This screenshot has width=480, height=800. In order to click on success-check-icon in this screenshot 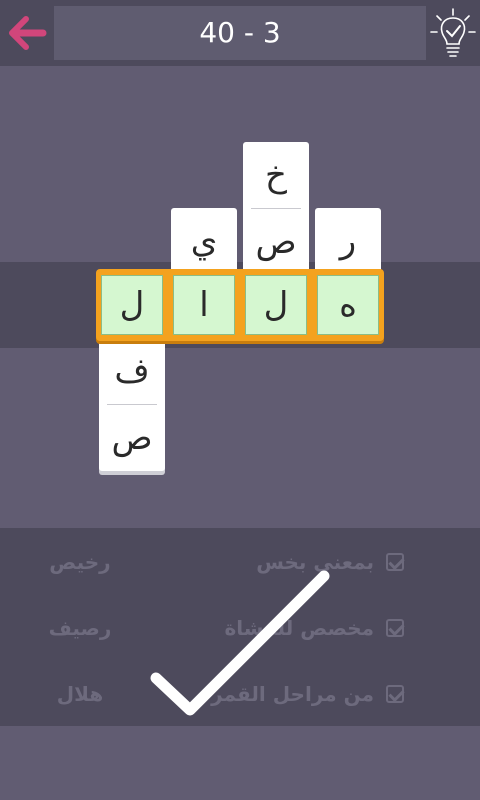, I will do `click(240, 643)`.